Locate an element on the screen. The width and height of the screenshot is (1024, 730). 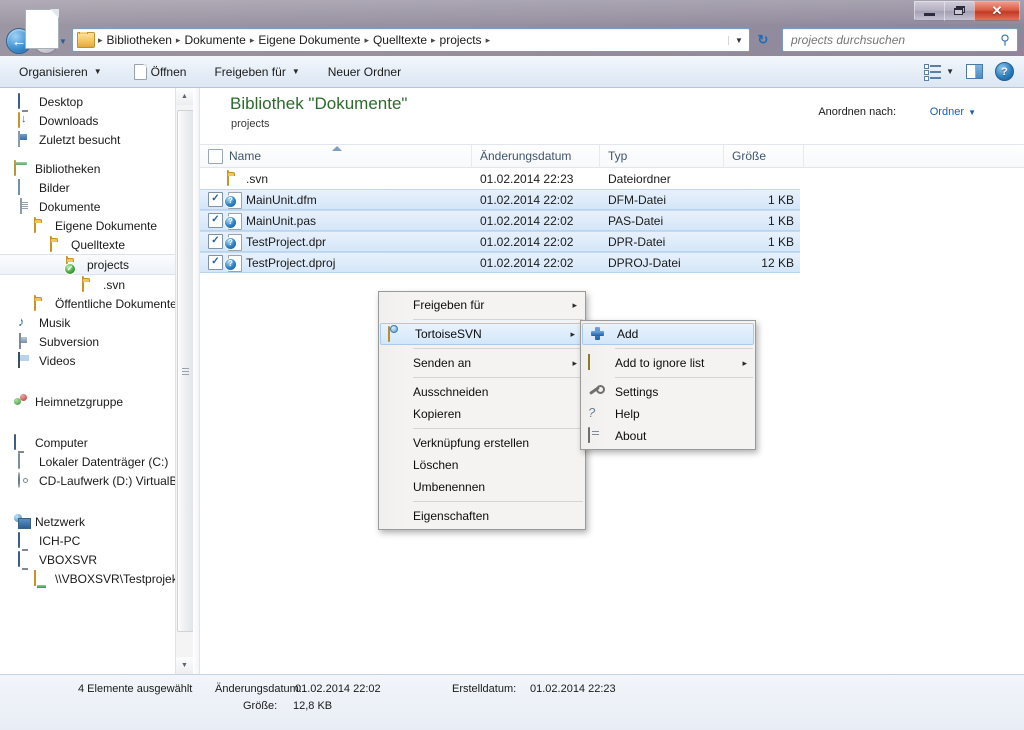
menu-item-loeschen: Löschen is located at coordinates (482, 465).